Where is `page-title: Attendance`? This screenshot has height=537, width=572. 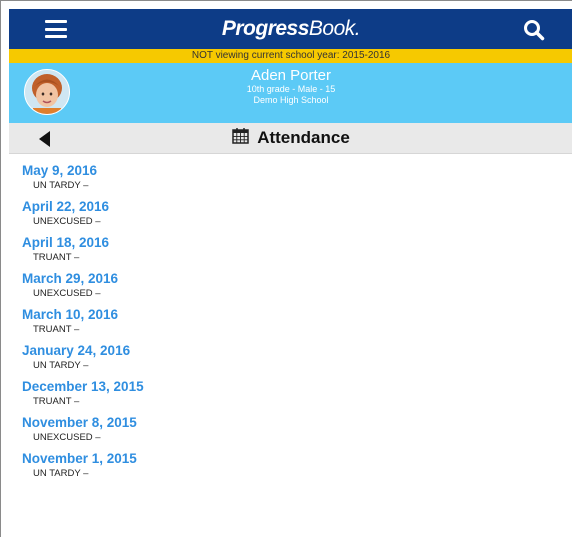 page-title: Attendance is located at coordinates (291, 138).